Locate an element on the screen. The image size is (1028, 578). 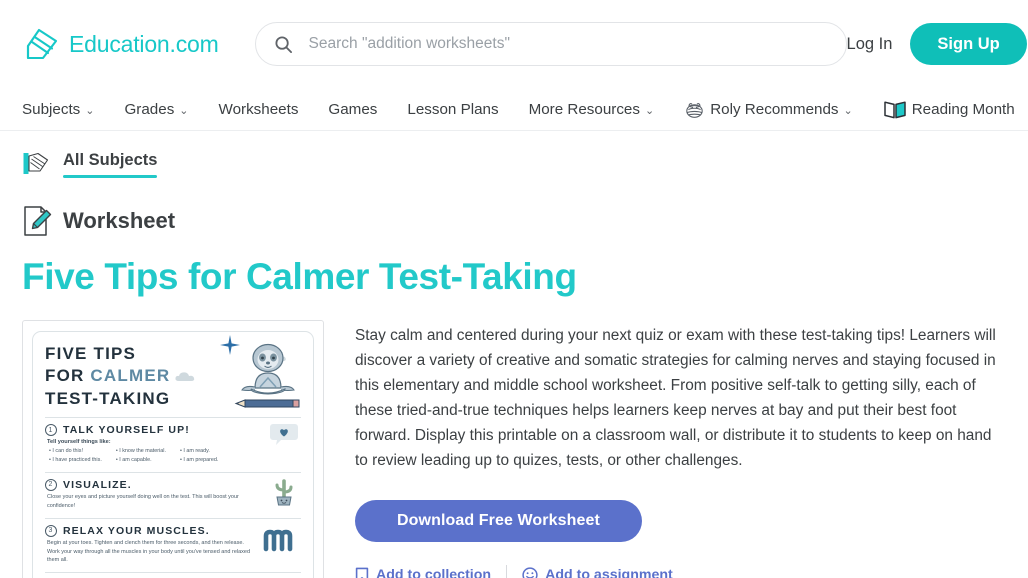
roly-pillbug-icon is located at coordinates (694, 110).